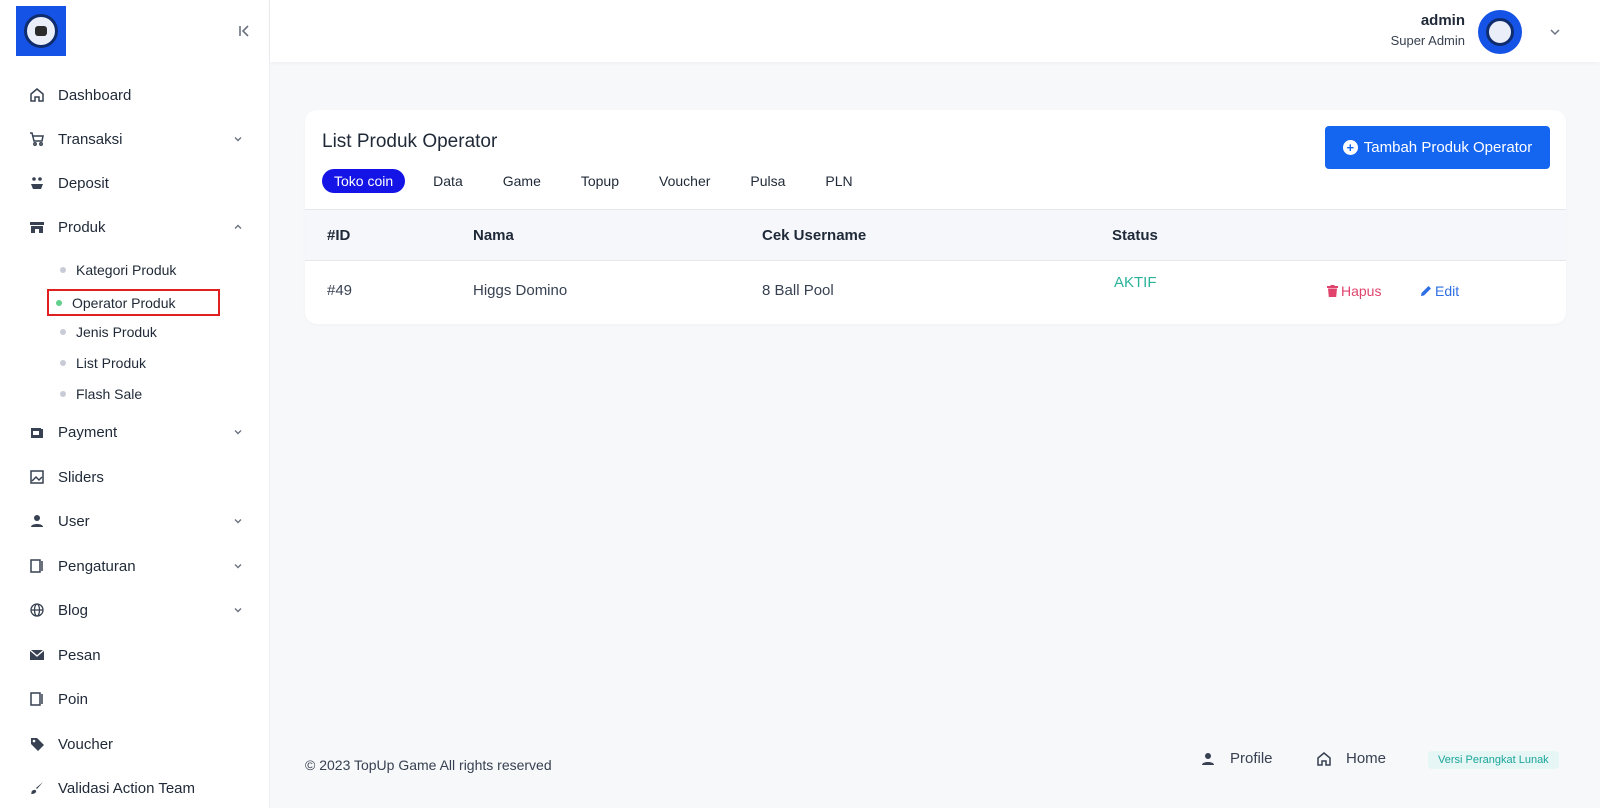 The image size is (1600, 808). Describe the element at coordinates (1428, 30) in the screenshot. I see `user-info: admin Super Admin` at that location.